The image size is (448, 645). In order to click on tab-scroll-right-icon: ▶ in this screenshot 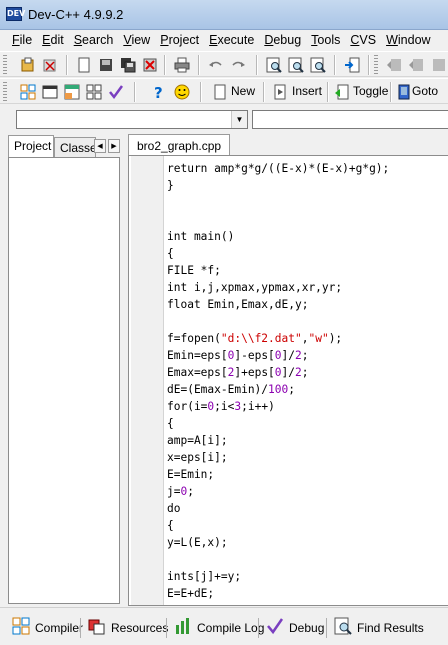, I will do `click(114, 146)`.